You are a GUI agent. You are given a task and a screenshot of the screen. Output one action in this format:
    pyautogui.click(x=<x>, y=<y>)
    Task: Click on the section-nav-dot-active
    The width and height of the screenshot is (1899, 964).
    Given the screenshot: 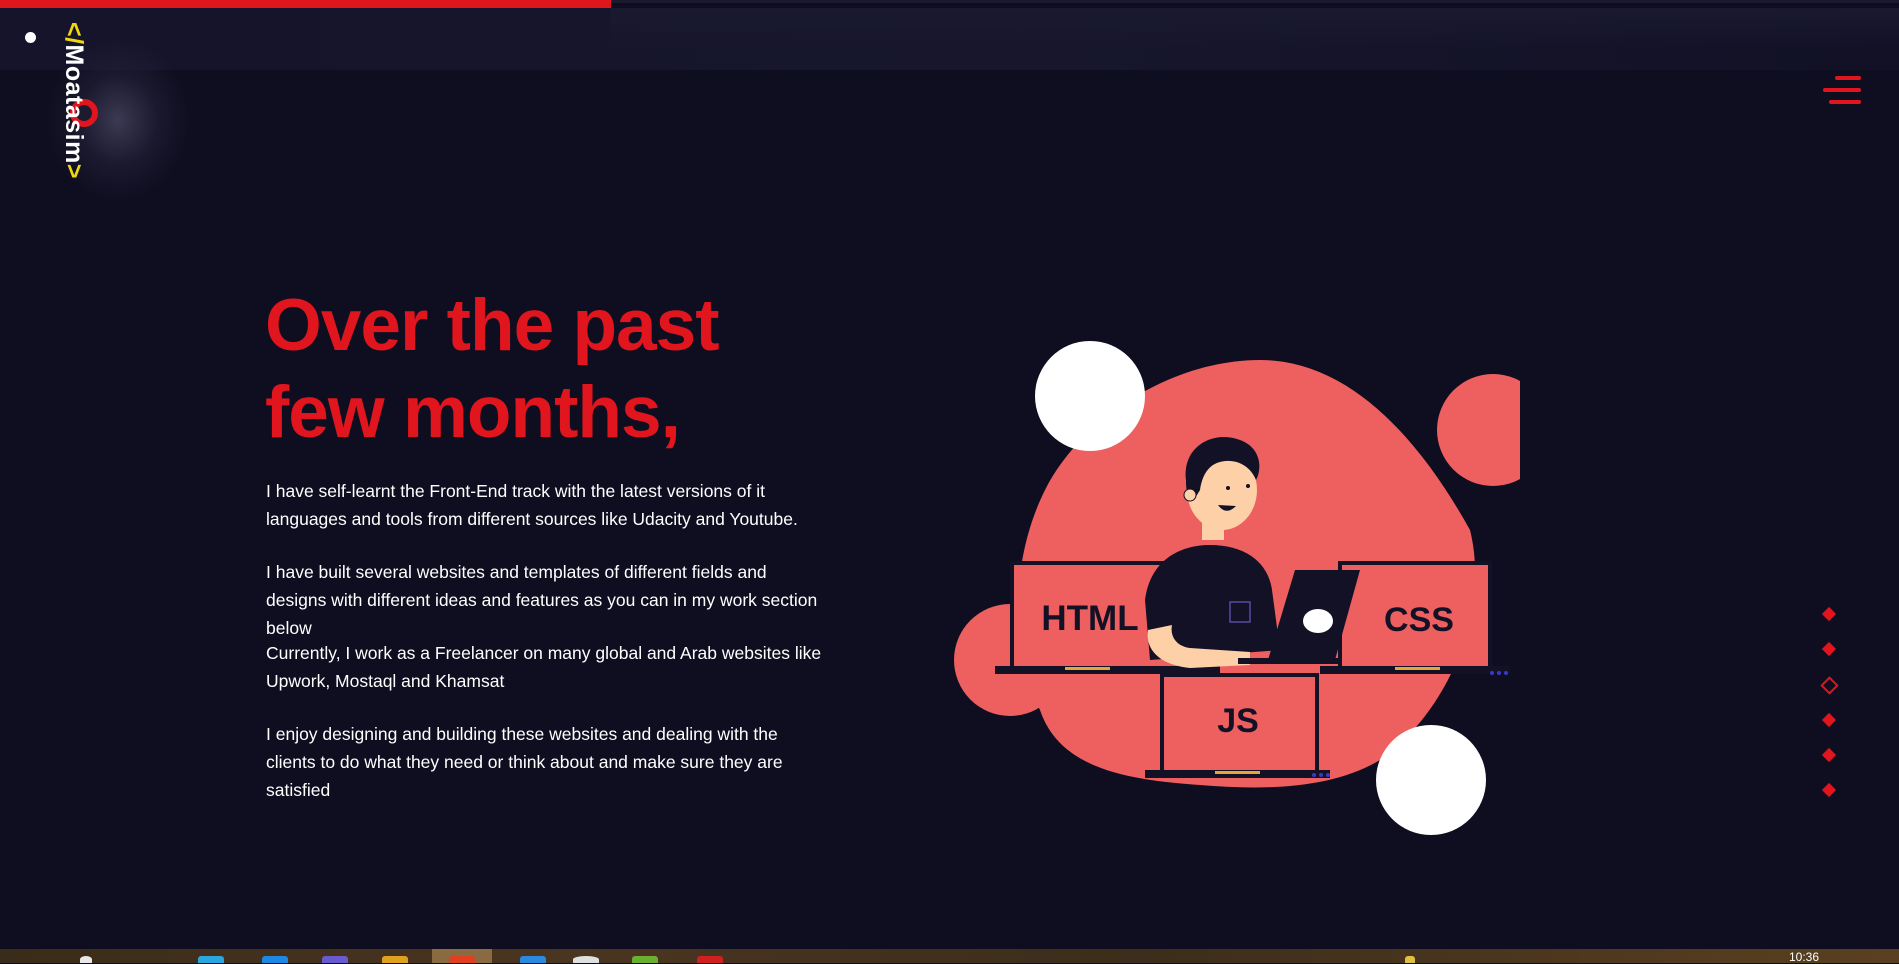 What is the action you would take?
    pyautogui.click(x=1829, y=685)
    